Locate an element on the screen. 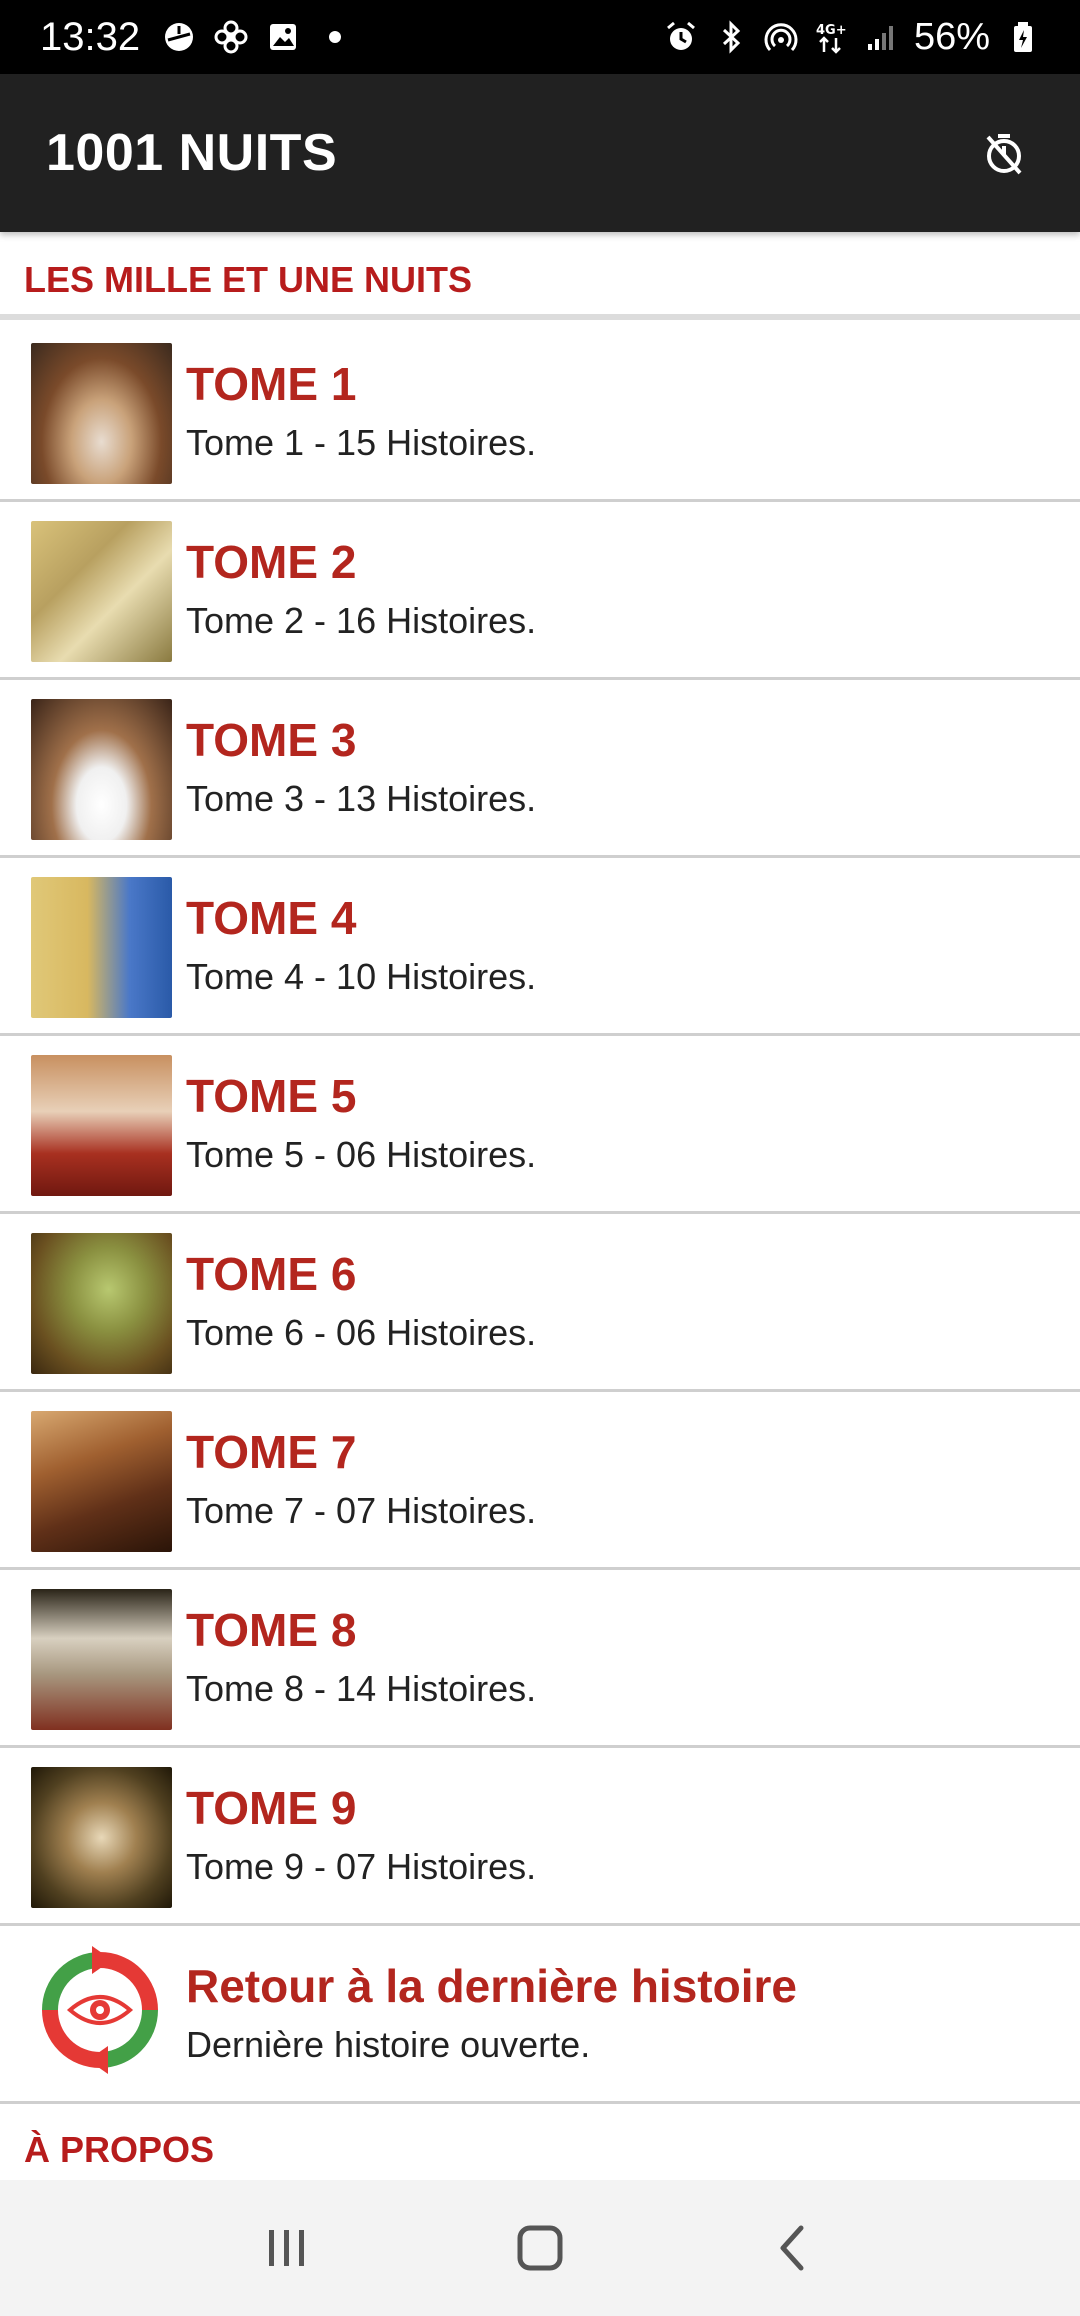  tome-2-thumbnail is located at coordinates (101, 591).